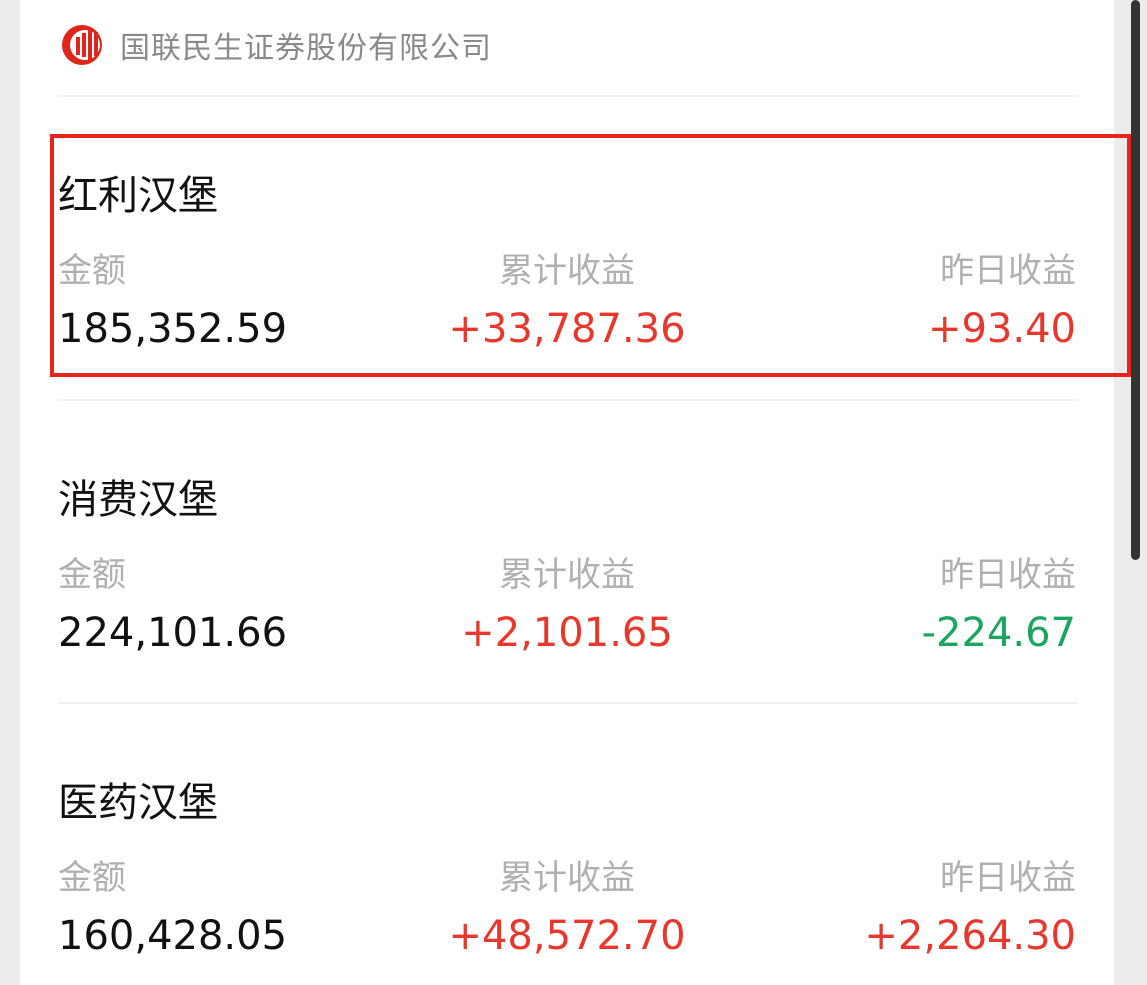 This screenshot has height=985, width=1147. I want to click on fund-name: 医药汉堡, so click(138, 803).